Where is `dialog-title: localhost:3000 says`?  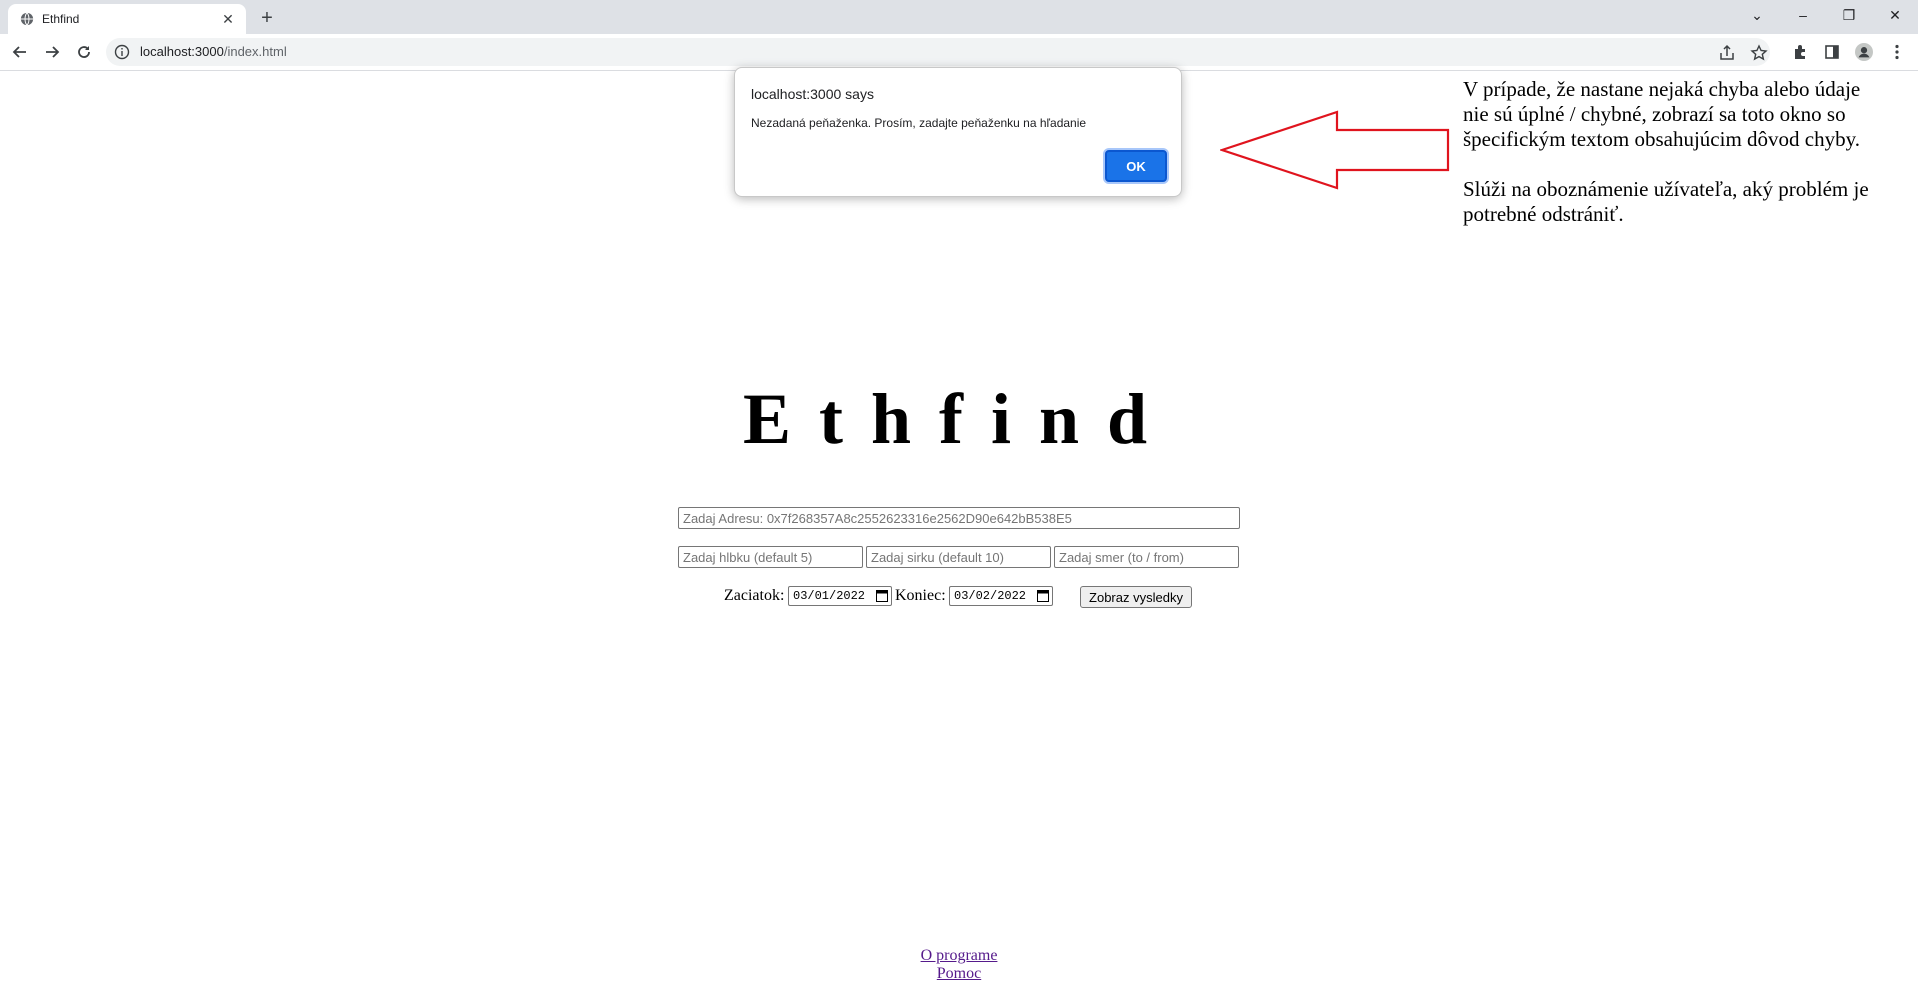
dialog-title: localhost:3000 says is located at coordinates (812, 94).